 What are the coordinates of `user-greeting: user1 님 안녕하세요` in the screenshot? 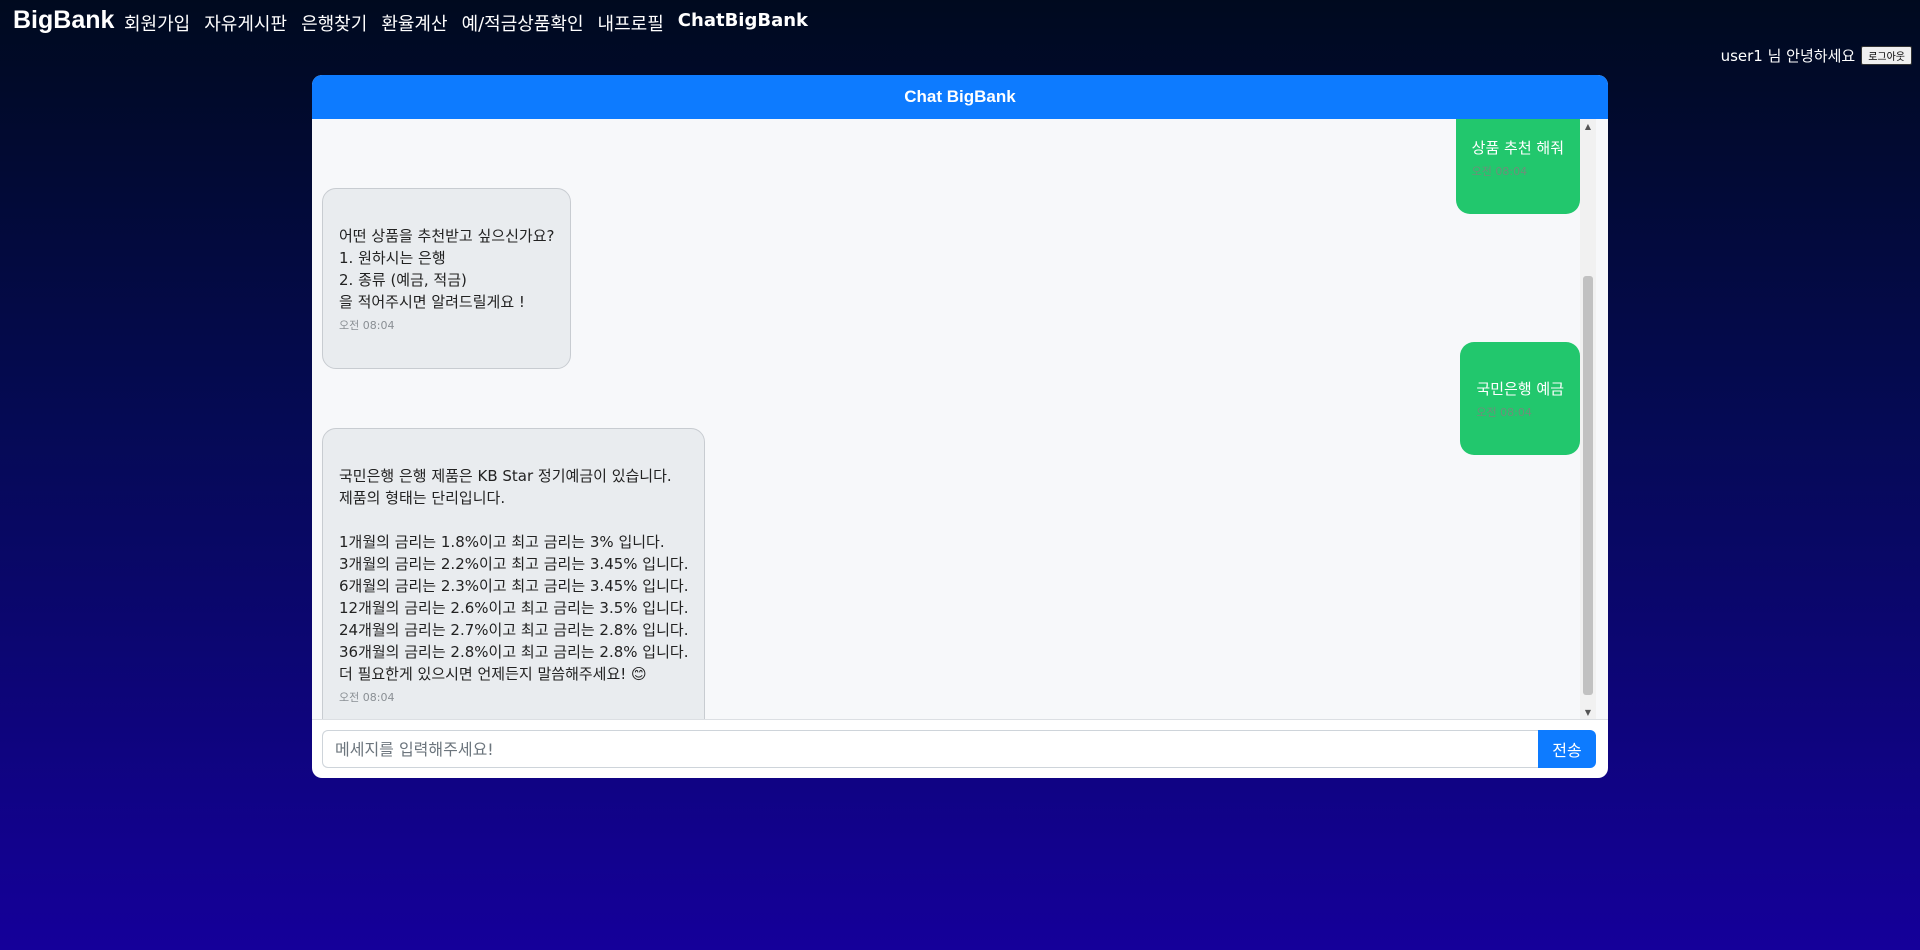 It's located at (1788, 56).